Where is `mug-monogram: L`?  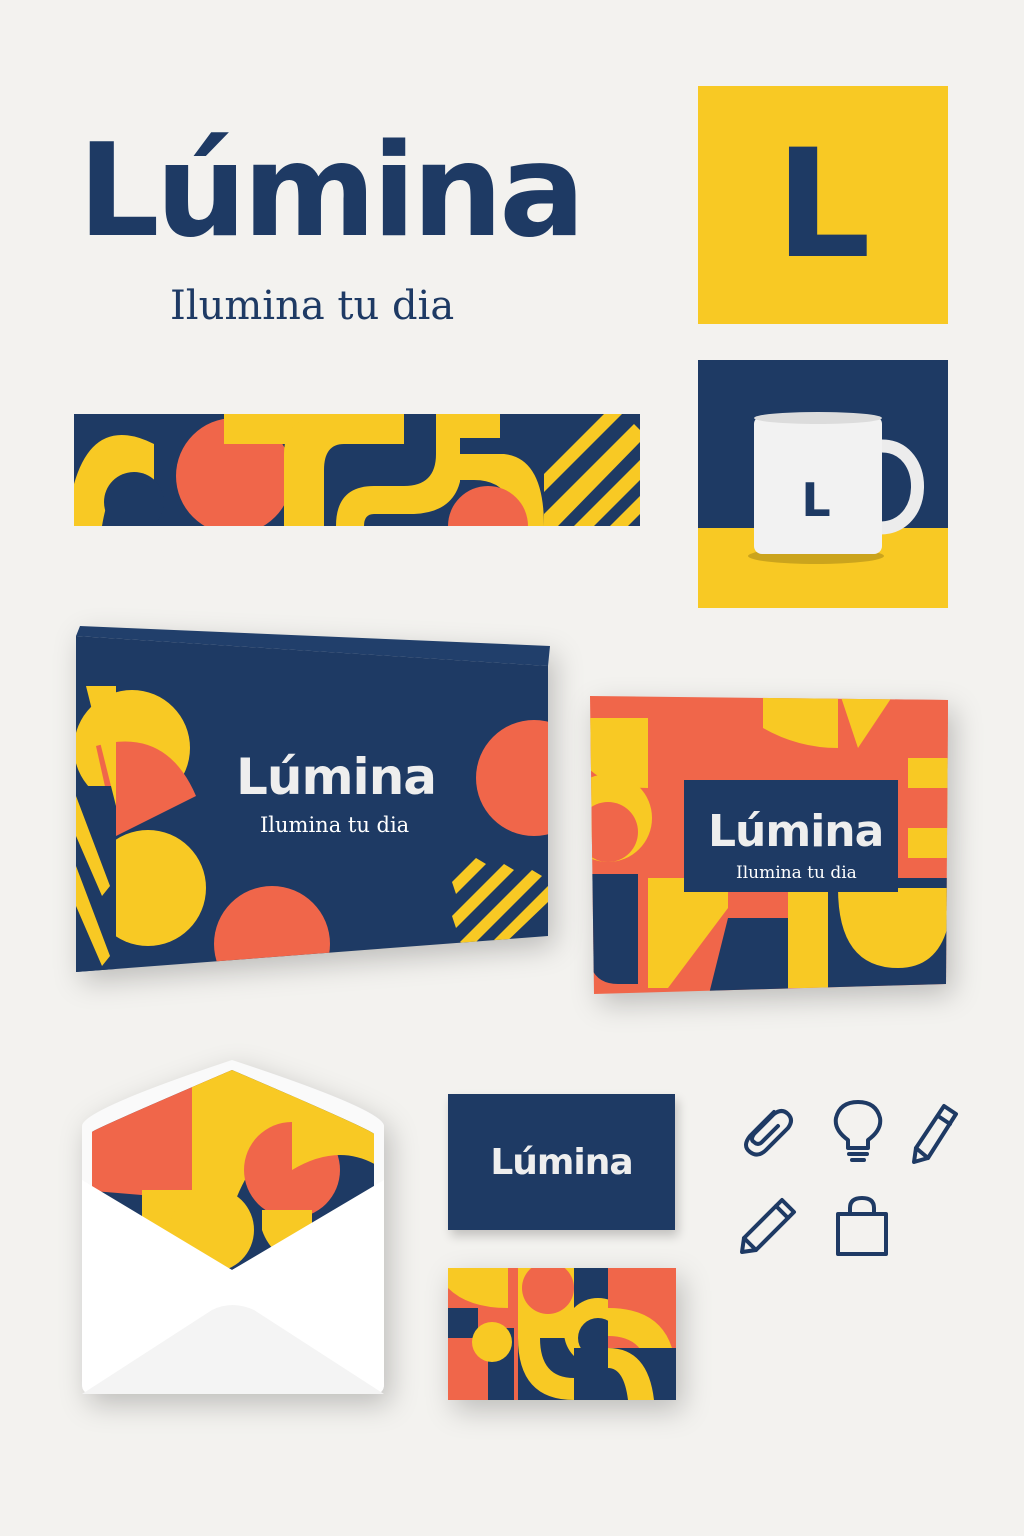
mug-monogram: L is located at coordinates (815, 500).